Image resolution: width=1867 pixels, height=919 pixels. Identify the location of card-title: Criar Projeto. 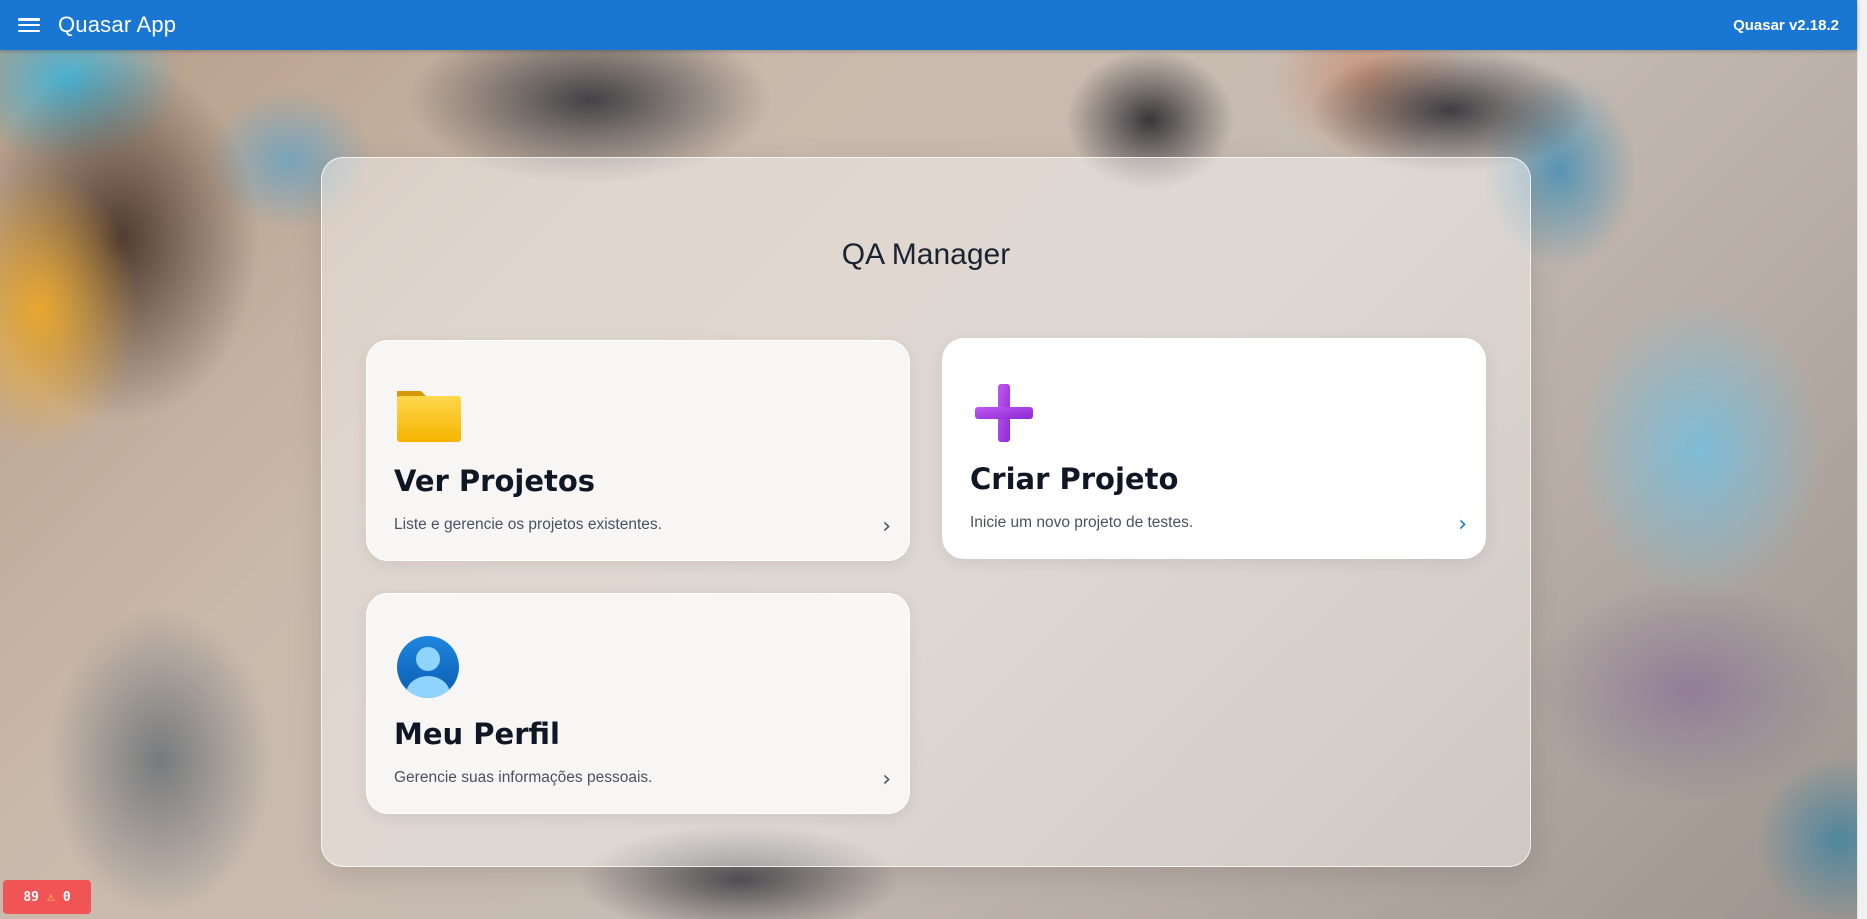
(1074, 479).